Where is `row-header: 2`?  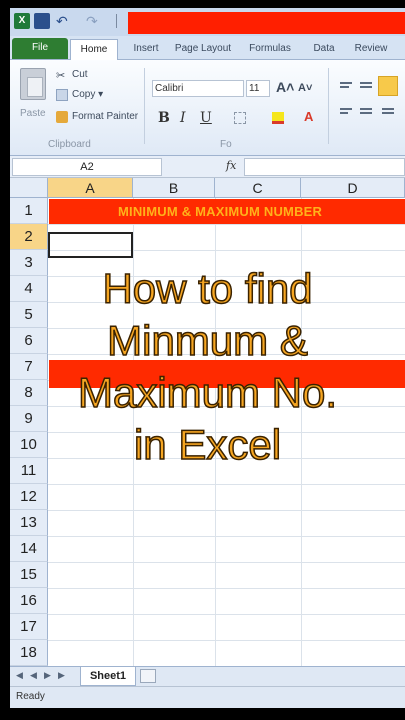
row-header: 2 is located at coordinates (29, 237).